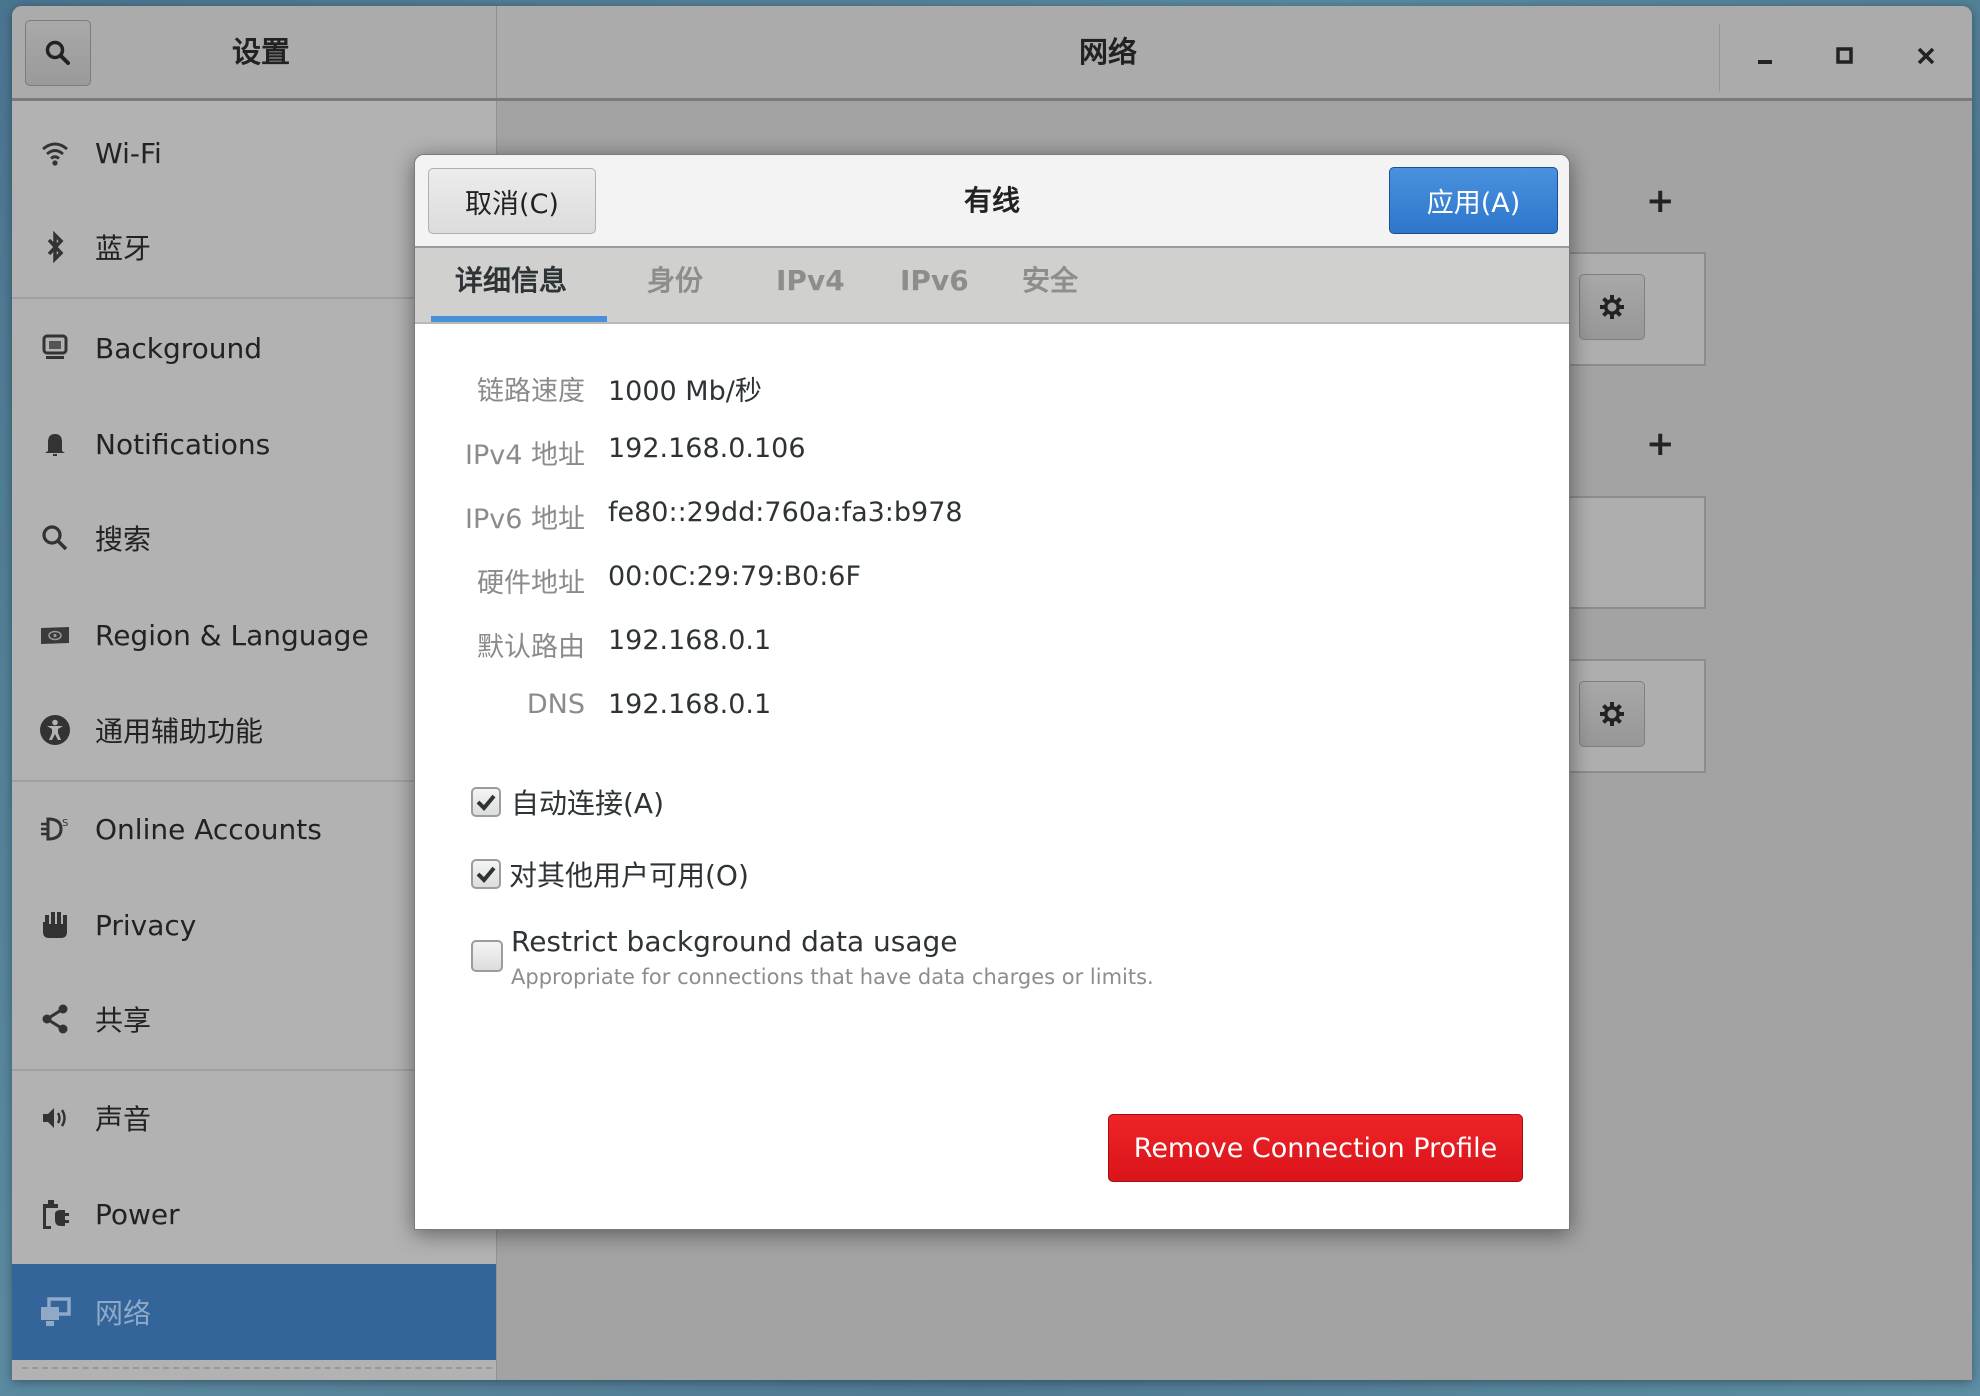 This screenshot has width=1980, height=1396. What do you see at coordinates (137, 1214) in the screenshot?
I see `sidebar-item-label: Power` at bounding box center [137, 1214].